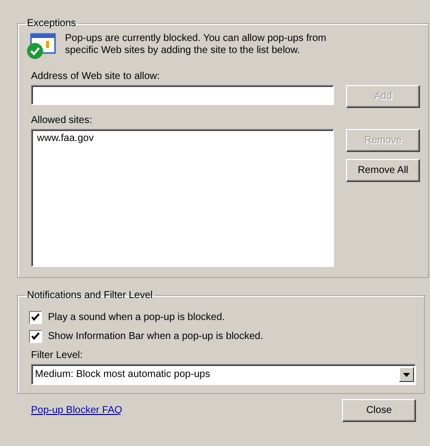 The image size is (430, 446). I want to click on group-title: Notifications and Filter Level, so click(90, 295).